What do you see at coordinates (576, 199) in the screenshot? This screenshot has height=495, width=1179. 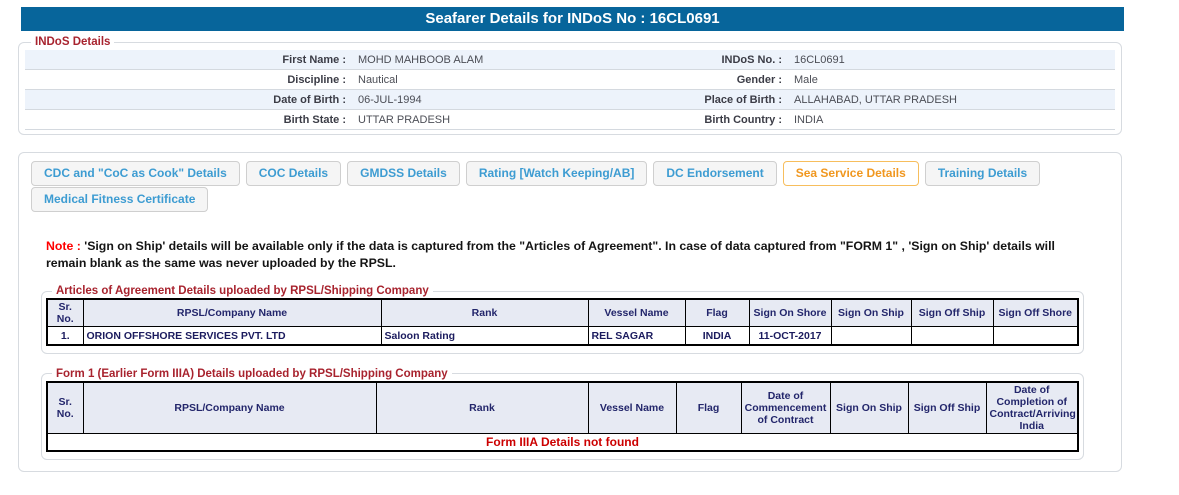 I see `tab-bar-row-2: Medical Fitness Certificate` at bounding box center [576, 199].